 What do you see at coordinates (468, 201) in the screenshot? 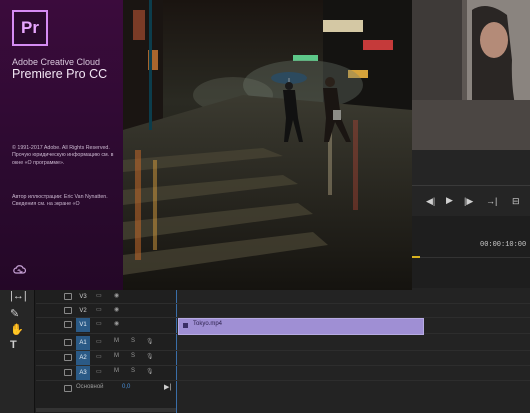
I see `step-forward-icon: |▶` at bounding box center [468, 201].